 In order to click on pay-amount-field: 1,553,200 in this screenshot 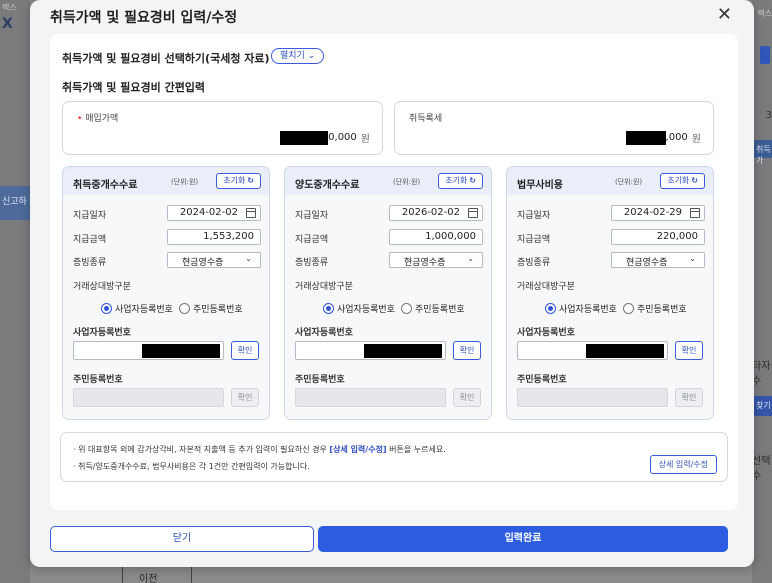, I will do `click(214, 237)`.